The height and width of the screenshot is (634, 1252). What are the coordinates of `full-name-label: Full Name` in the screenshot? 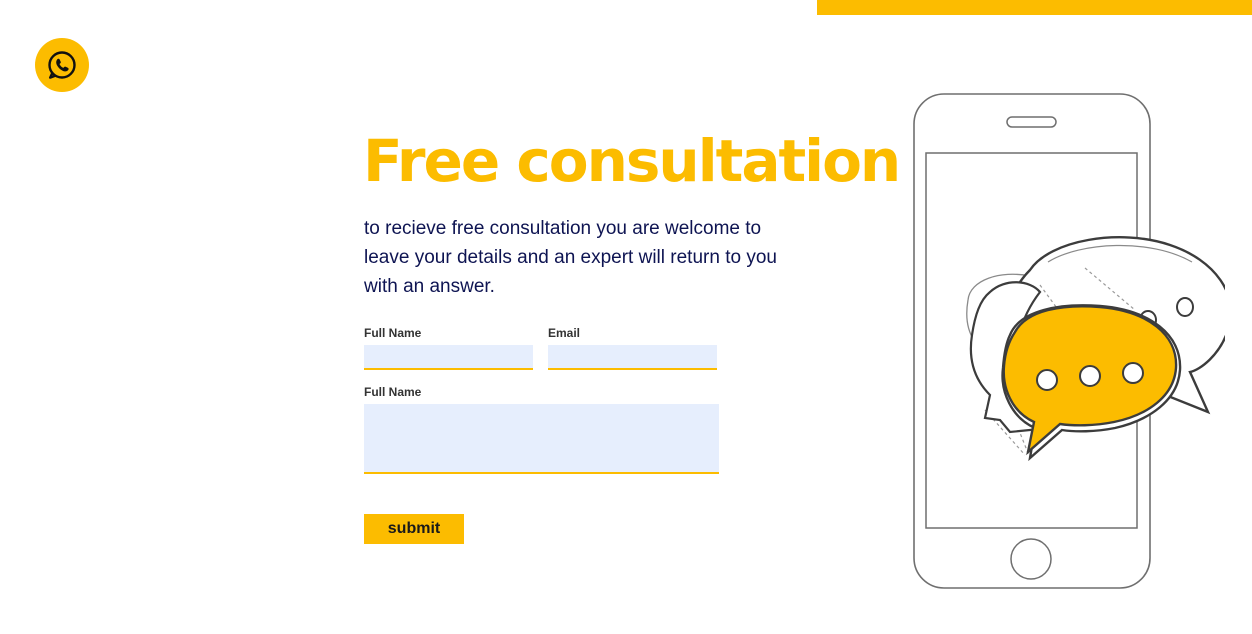 It's located at (393, 333).